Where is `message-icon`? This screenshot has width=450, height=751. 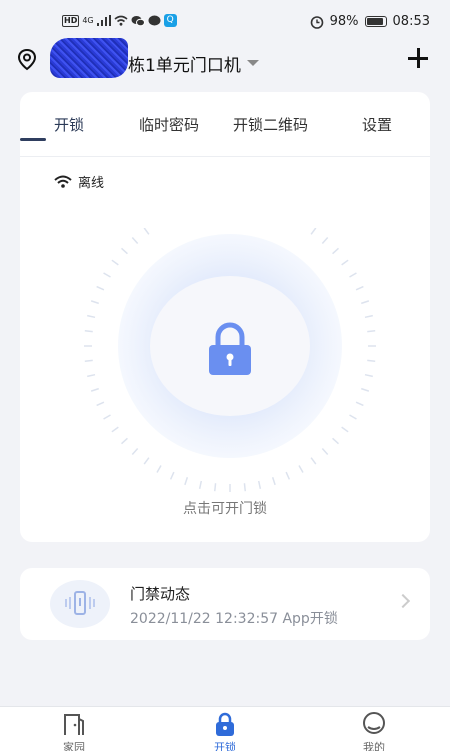 message-icon is located at coordinates (154, 20).